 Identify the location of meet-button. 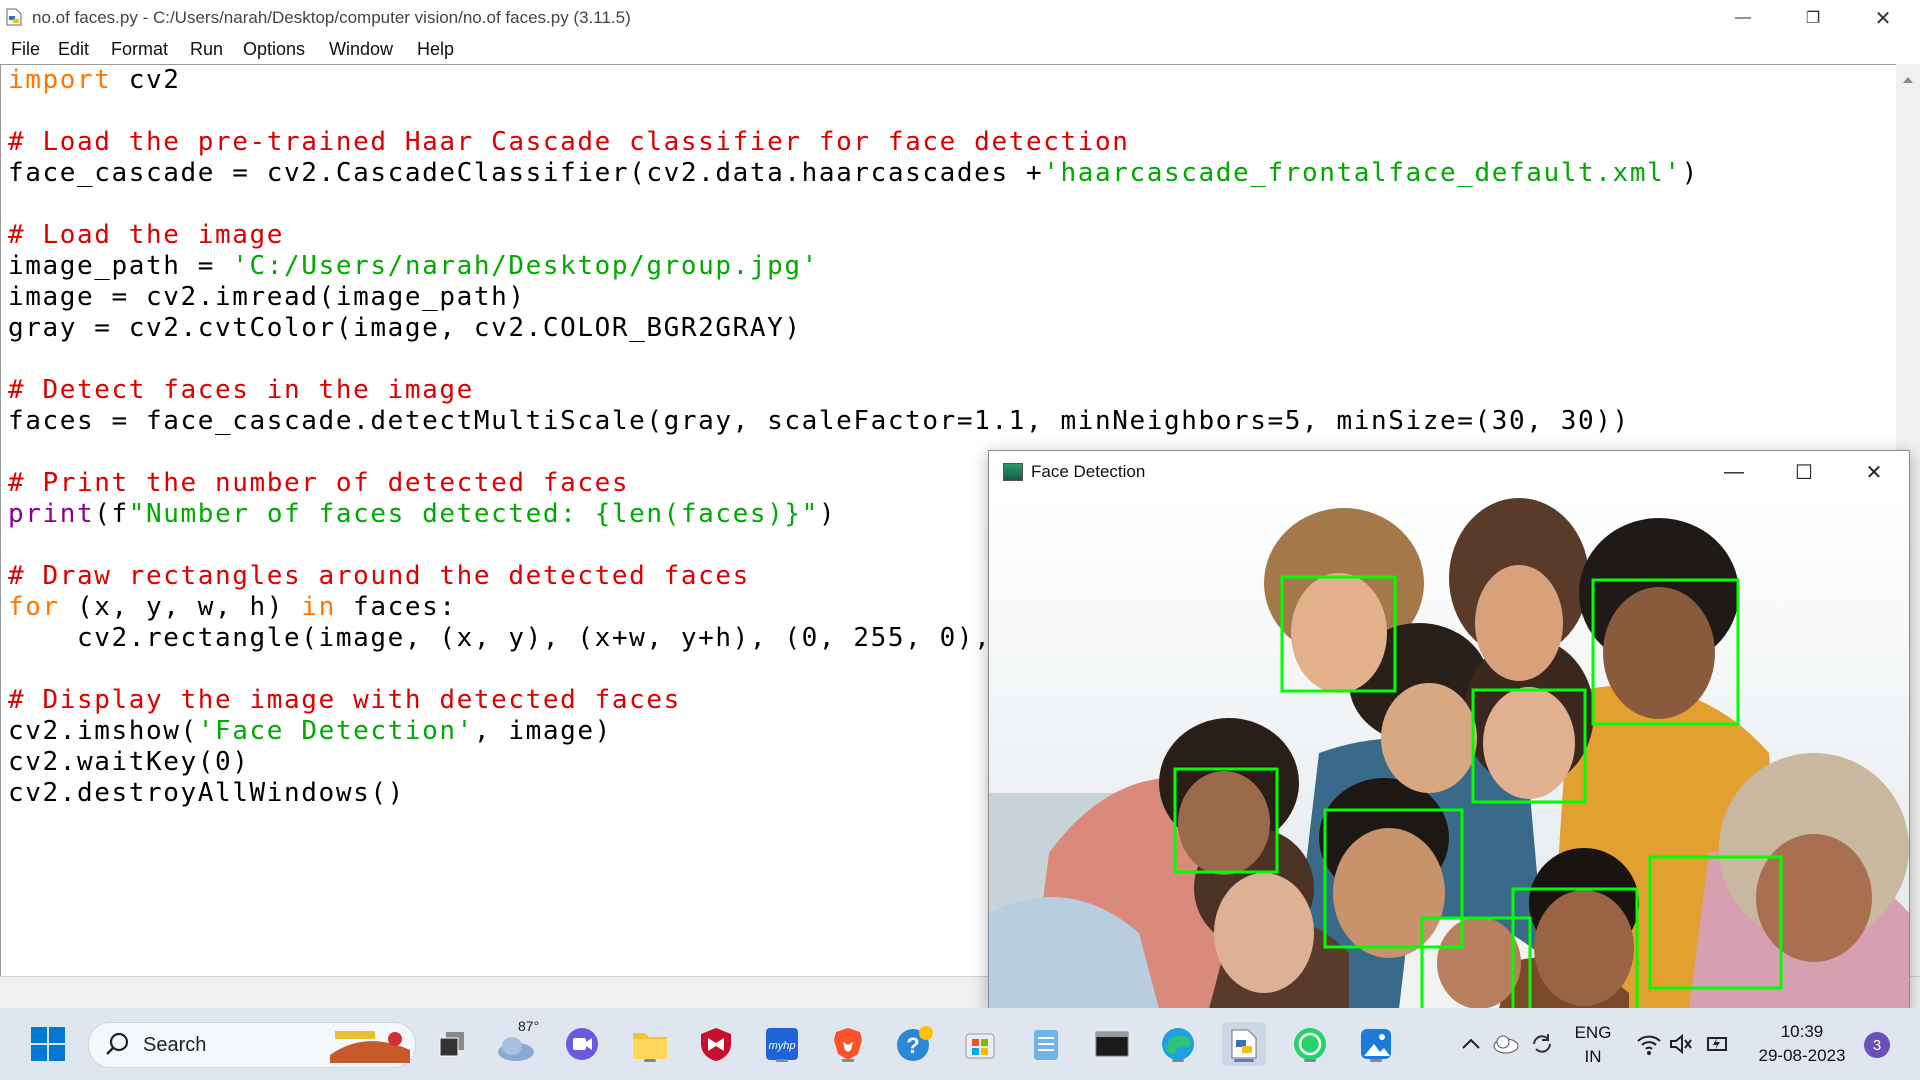
(582, 1044).